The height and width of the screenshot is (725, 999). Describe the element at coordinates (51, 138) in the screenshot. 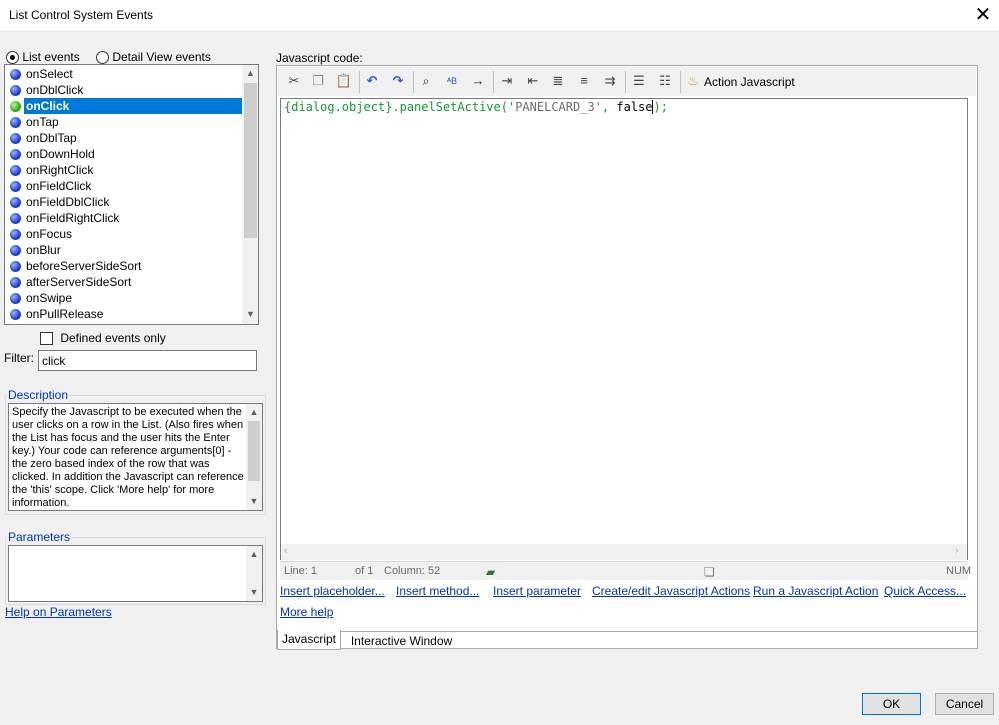

I see `event-list-item-label: onDblTap` at that location.